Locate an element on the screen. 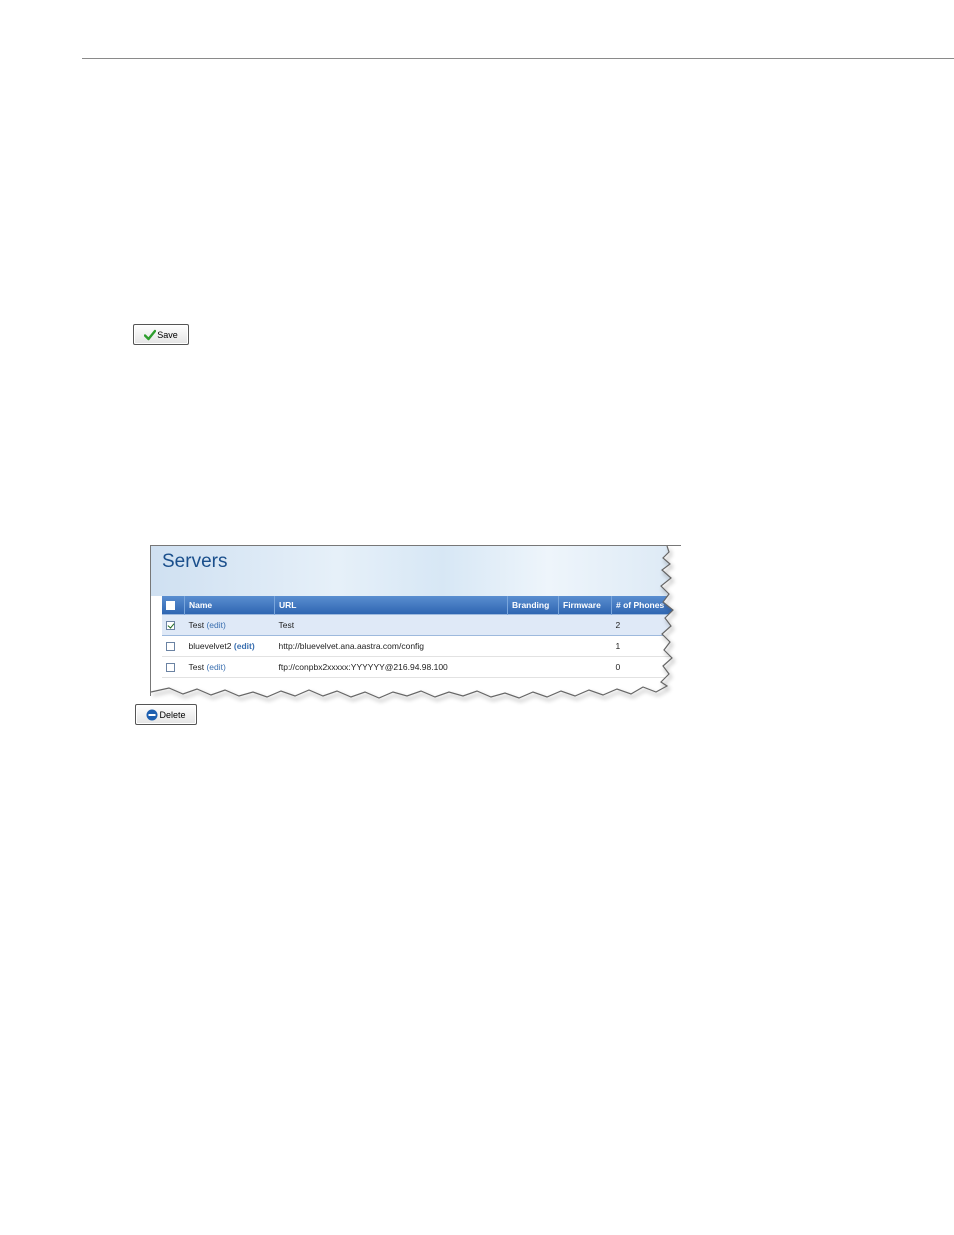 This screenshot has width=954, height=1235. servers-table-header: Name URL Branding Firmware # of Phones is located at coordinates (422, 605).